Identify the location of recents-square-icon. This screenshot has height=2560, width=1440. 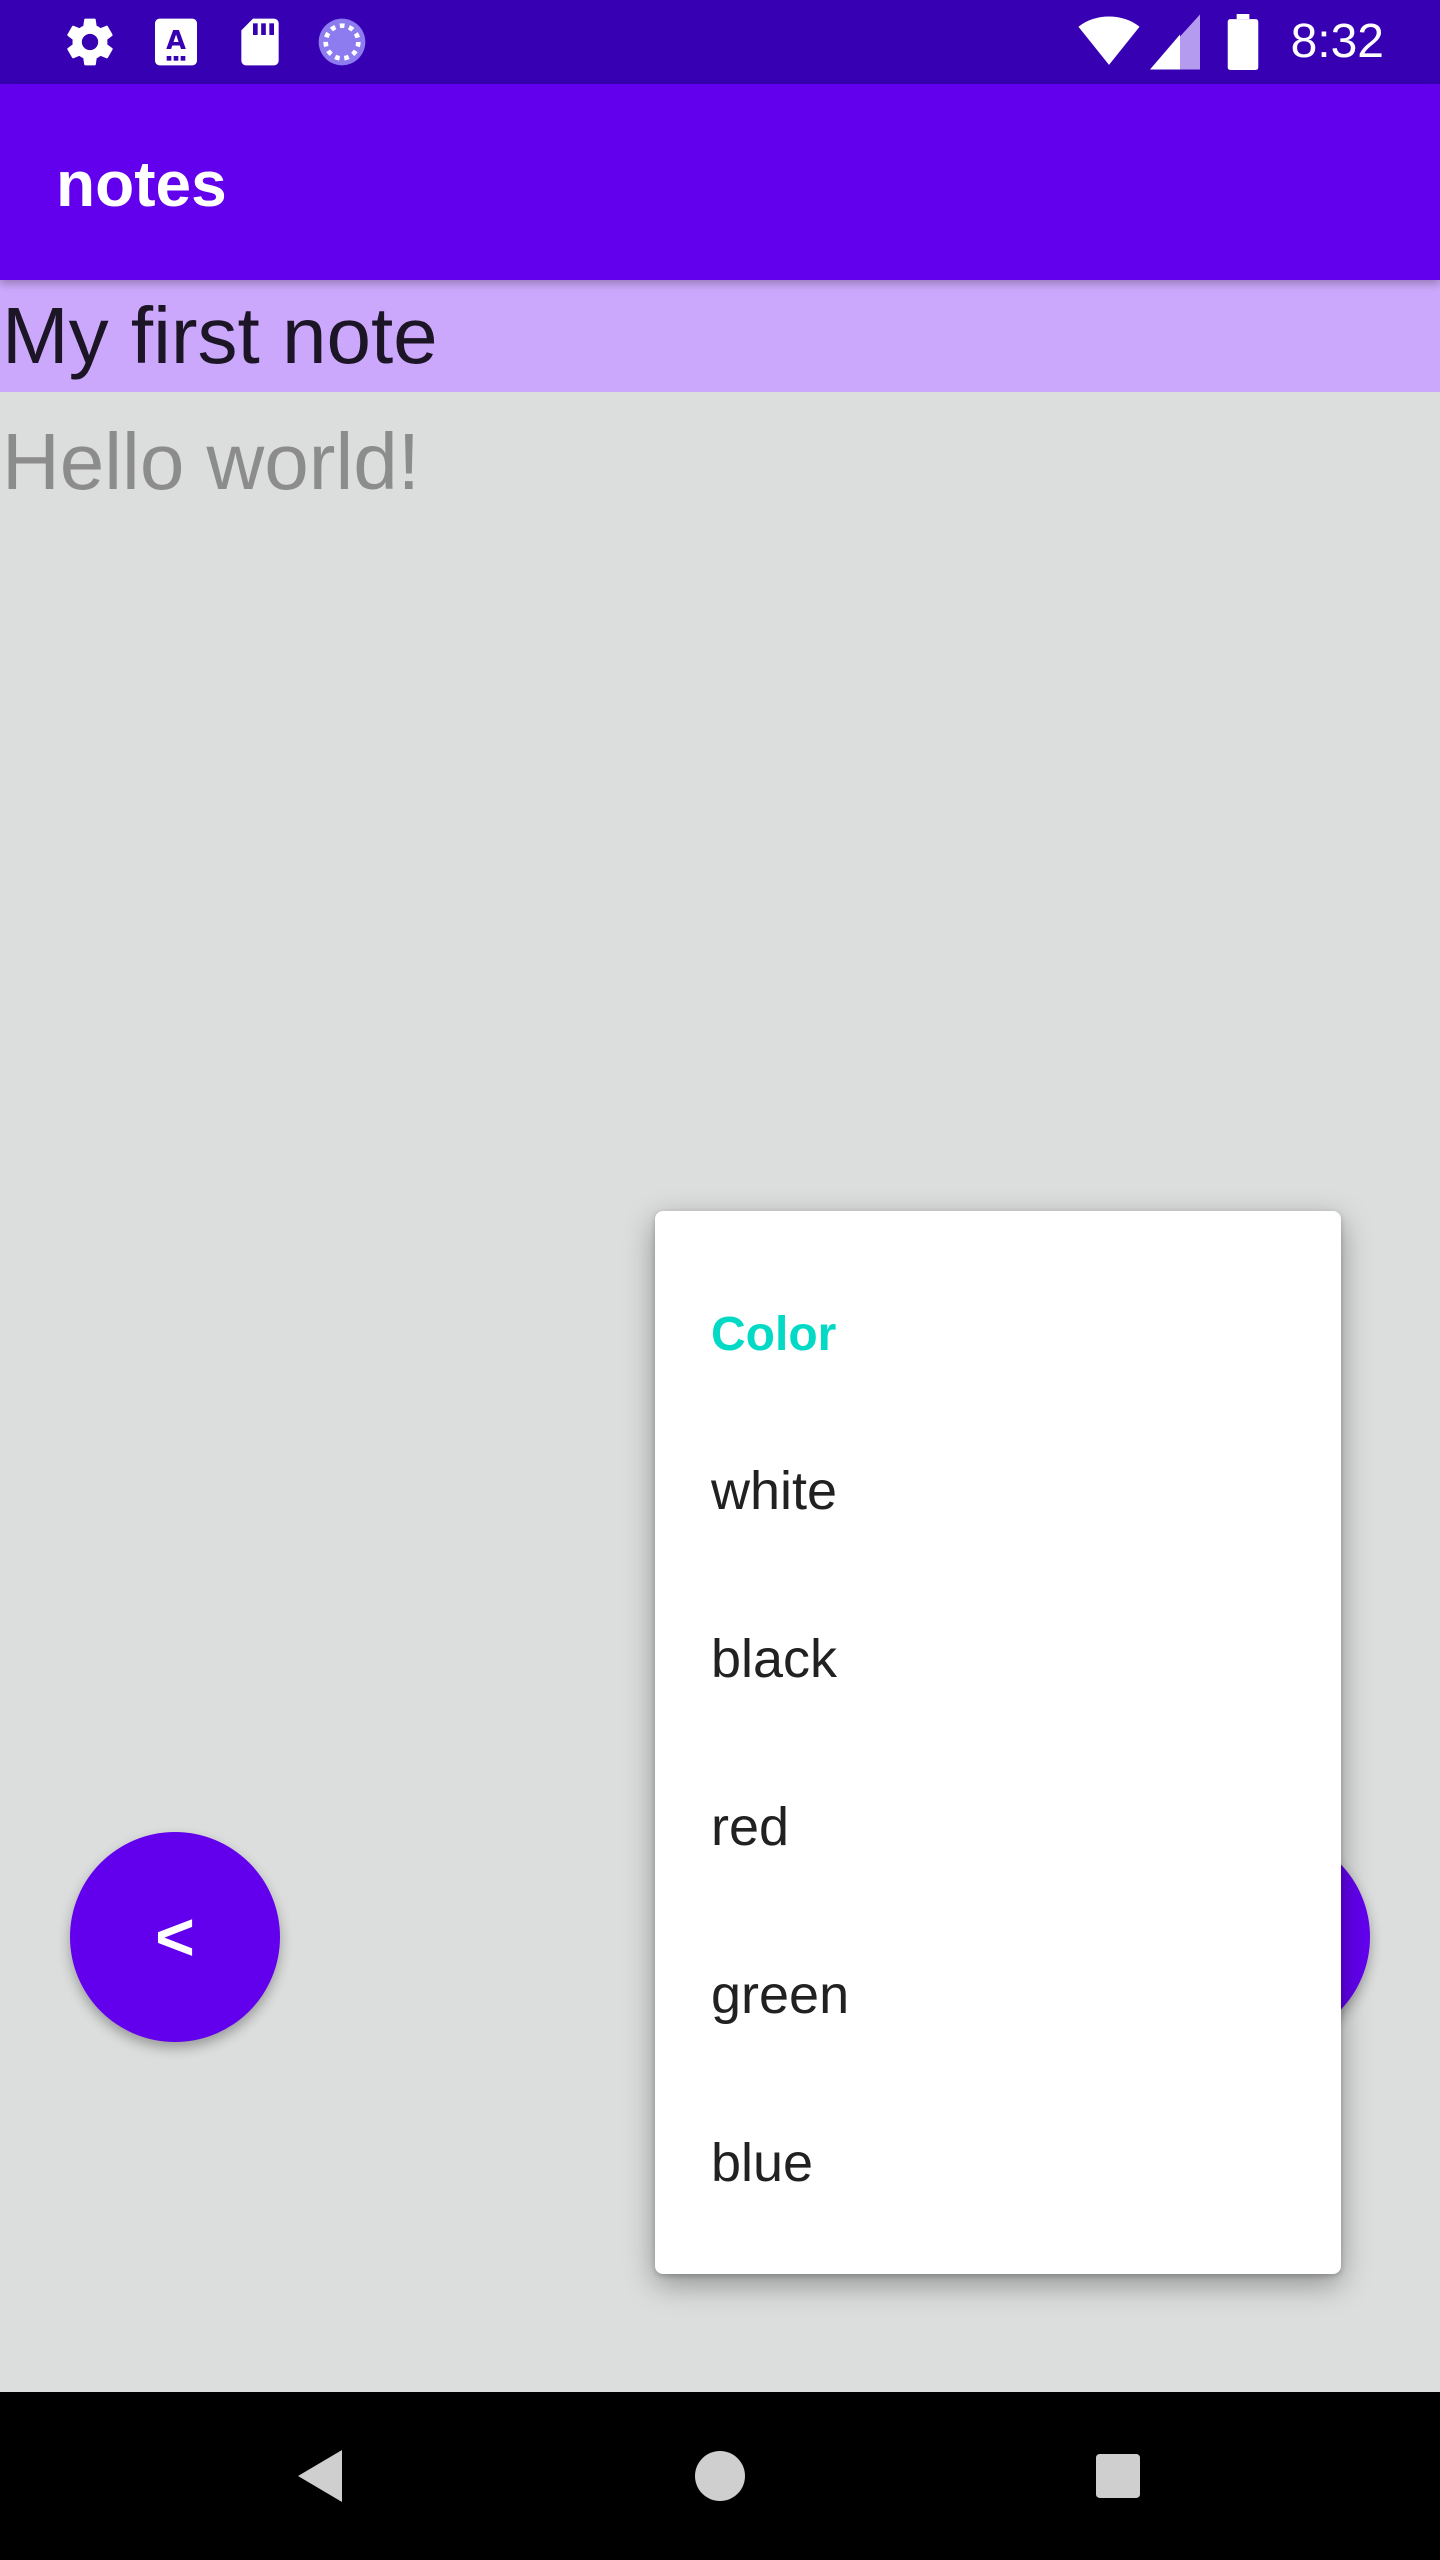
(1118, 2476).